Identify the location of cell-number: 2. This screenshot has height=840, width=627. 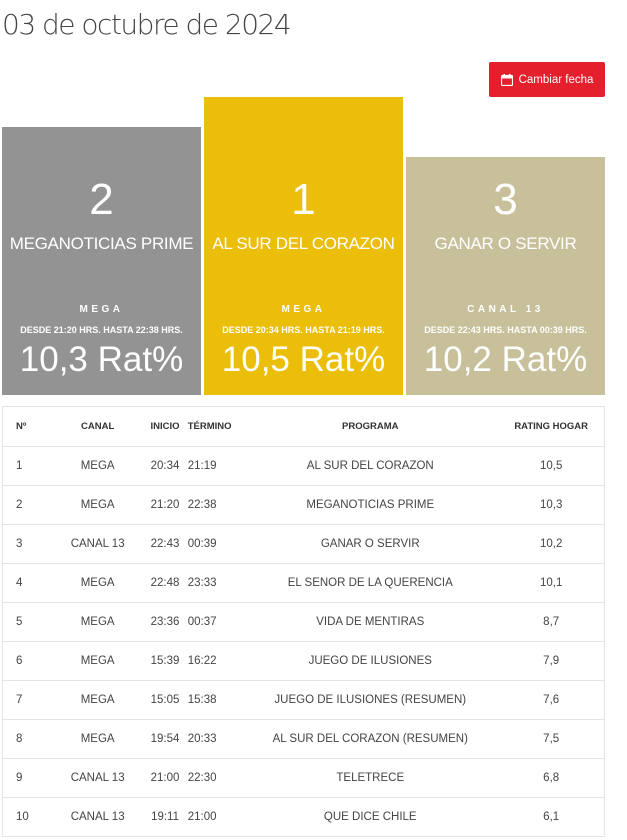
(26, 505).